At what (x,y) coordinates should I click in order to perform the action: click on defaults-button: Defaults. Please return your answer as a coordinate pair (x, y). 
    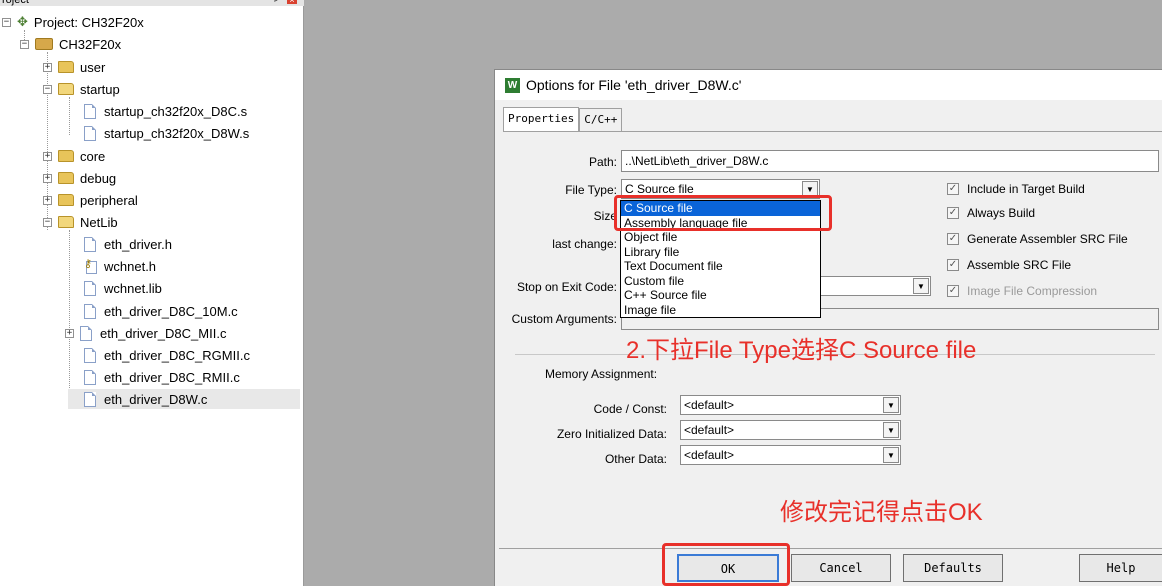
    Looking at the image, I should click on (953, 568).